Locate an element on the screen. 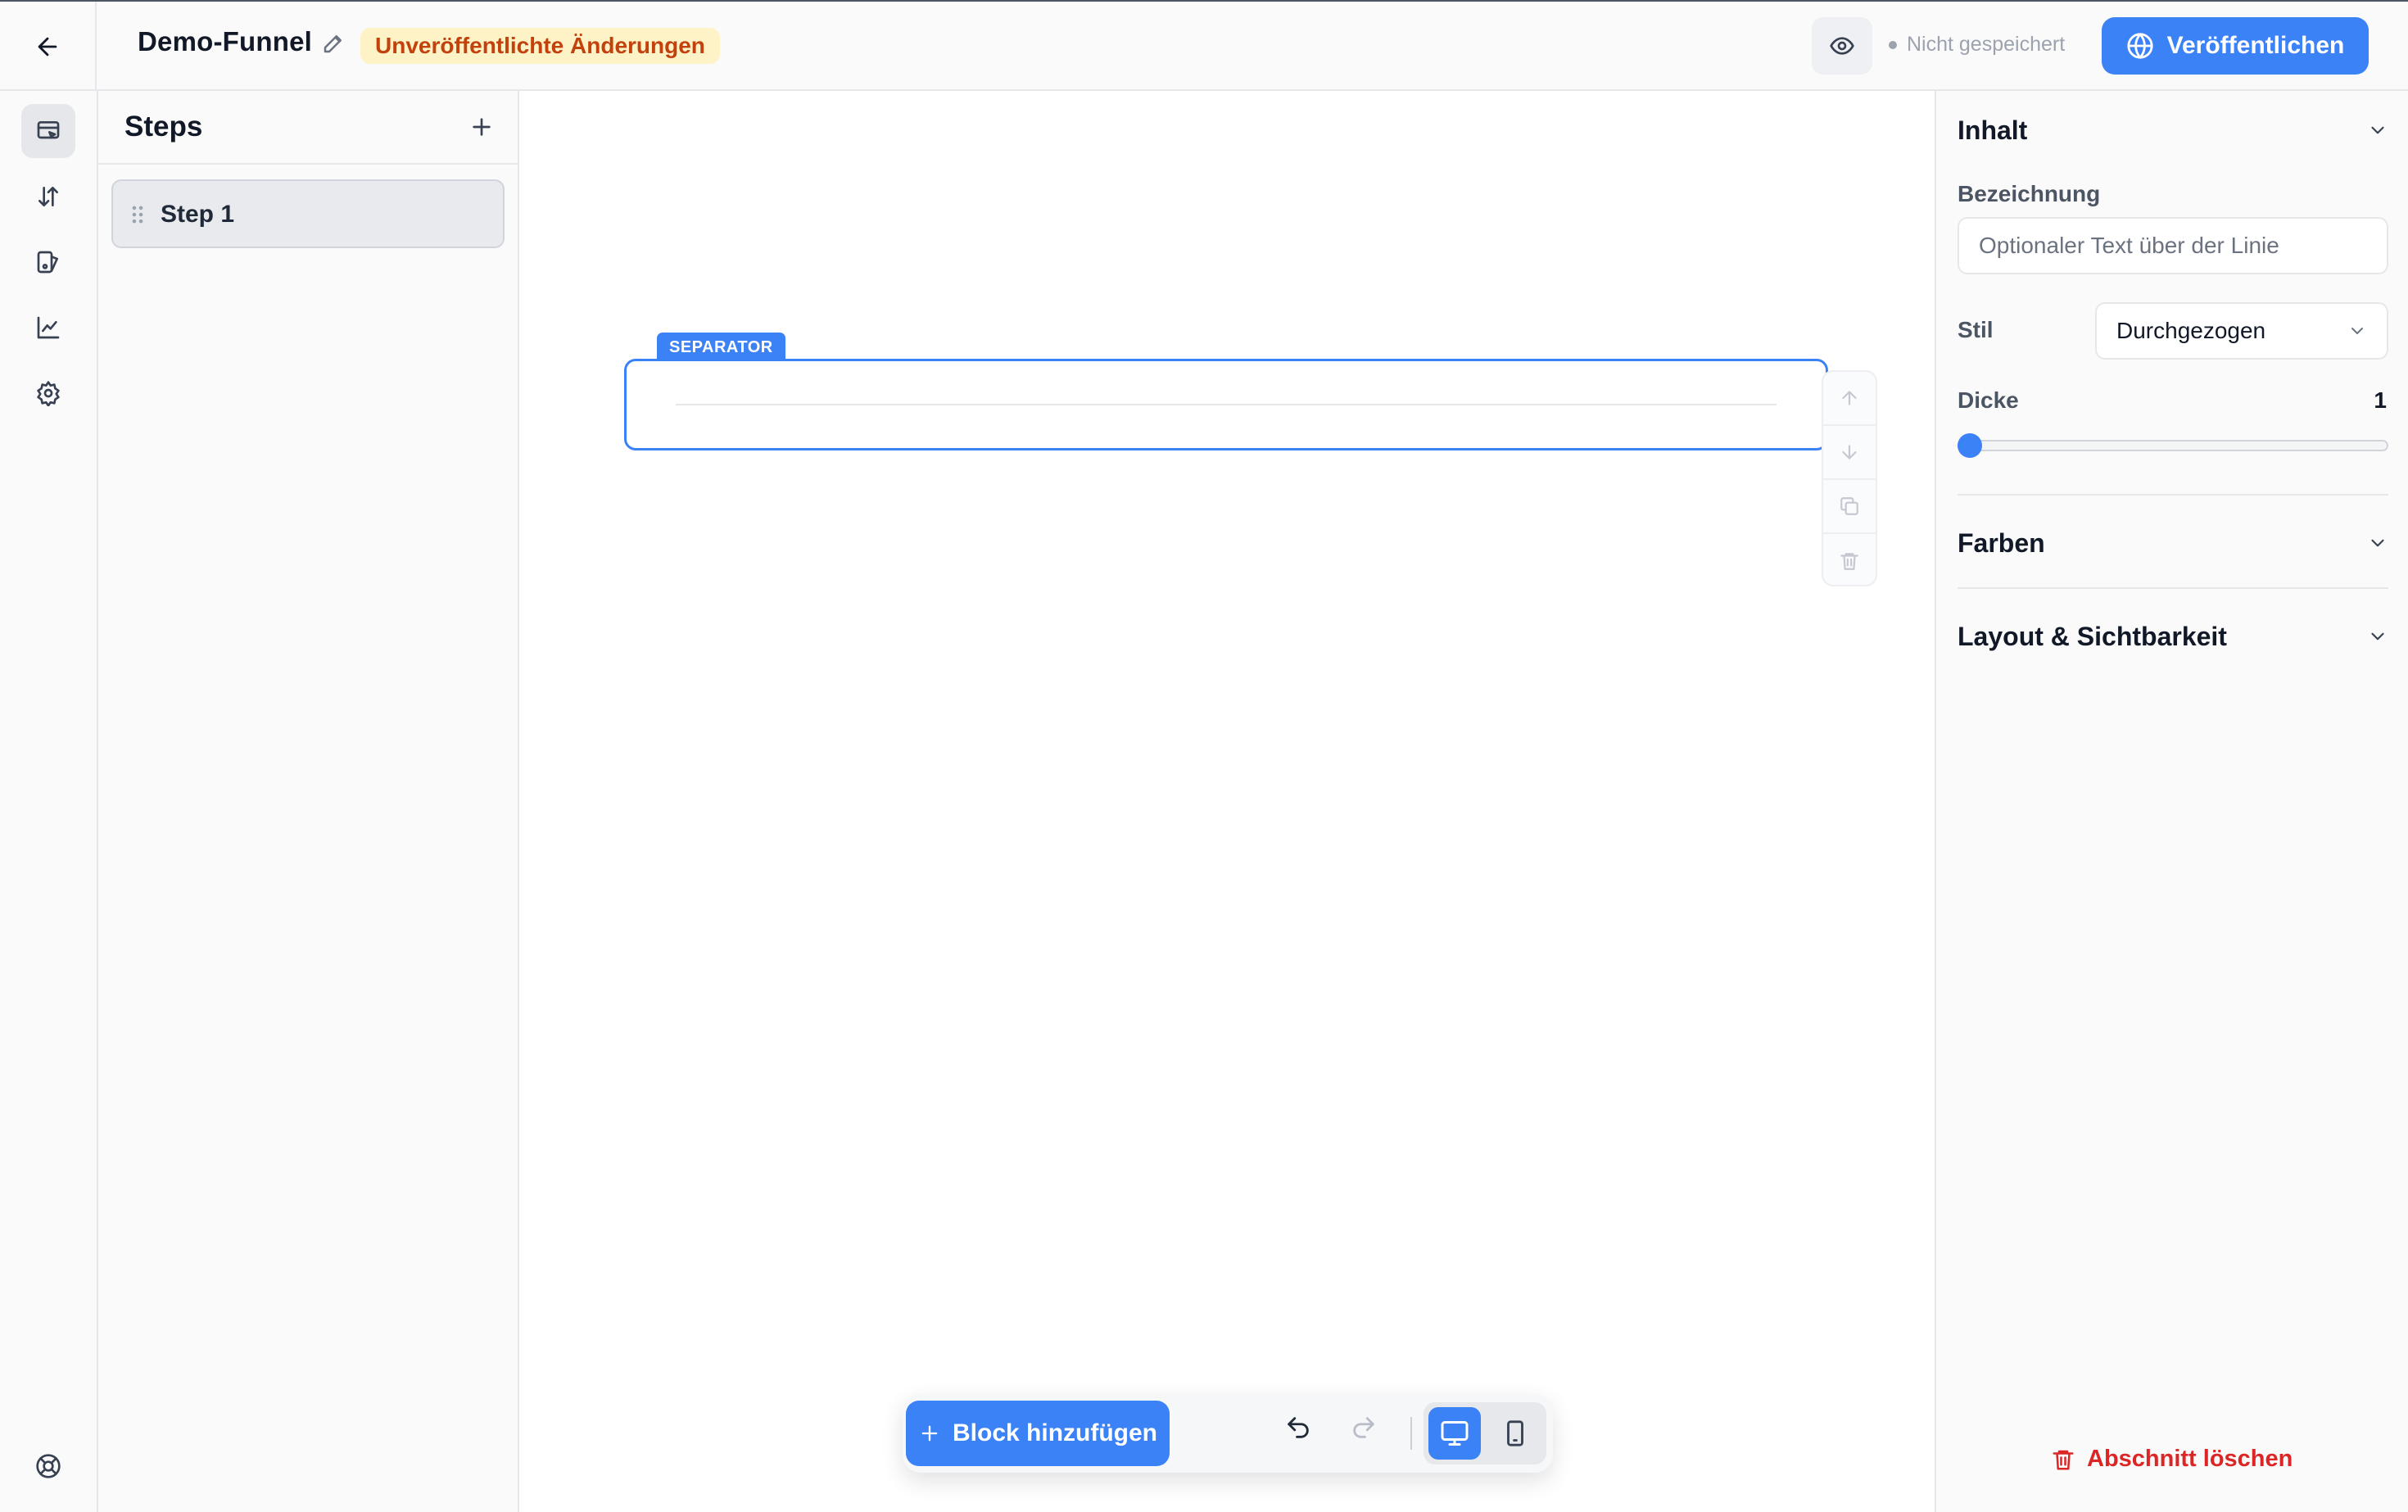  save-status: Nicht gespeichert is located at coordinates (1977, 45).